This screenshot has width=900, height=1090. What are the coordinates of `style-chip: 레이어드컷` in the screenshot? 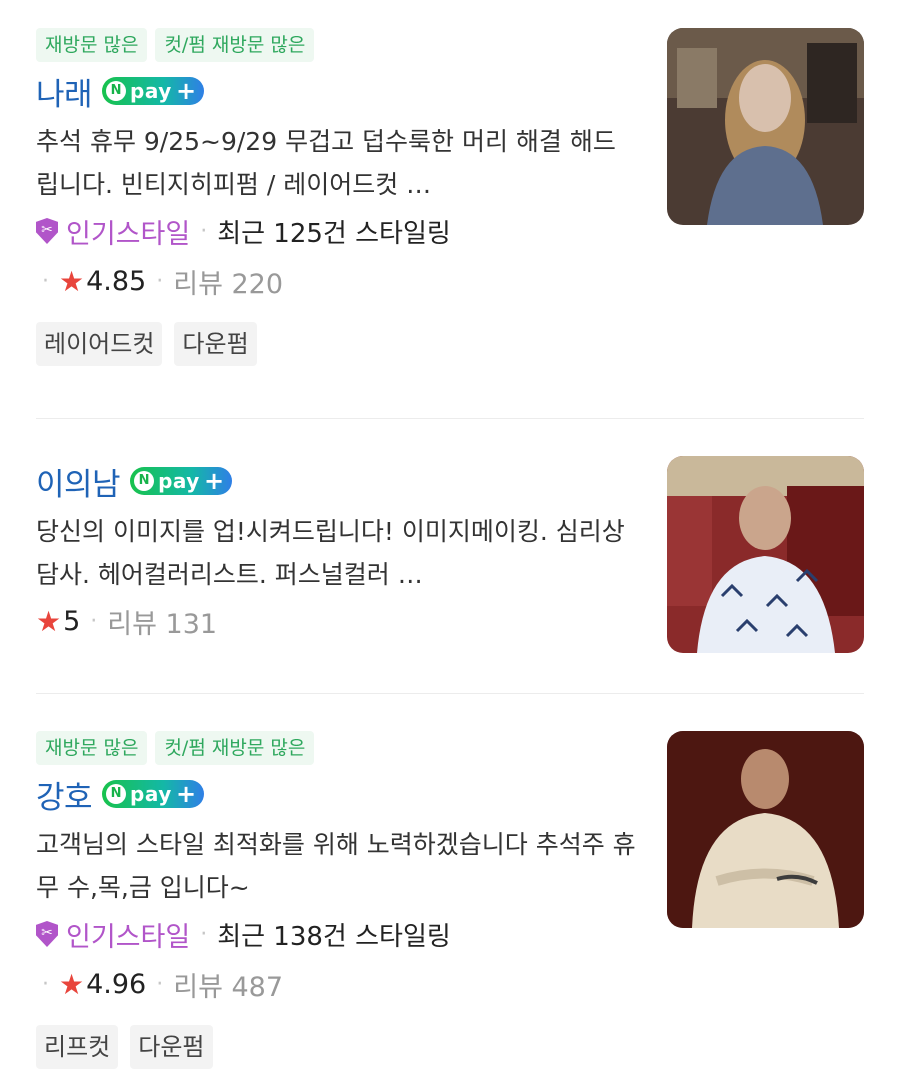 It's located at (99, 344).